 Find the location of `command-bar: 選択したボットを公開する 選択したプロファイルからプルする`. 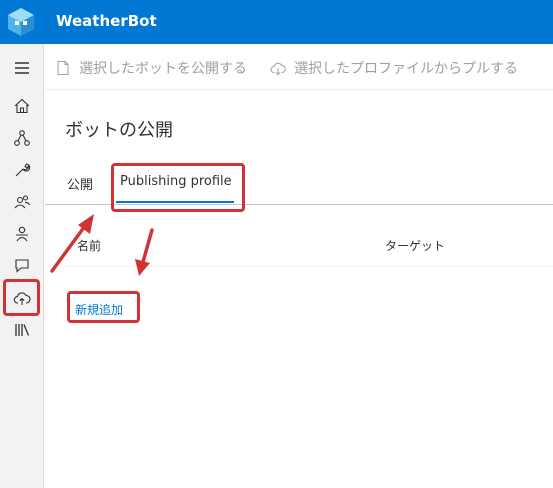

command-bar: 選択したボットを公開する 選択したプロファイルからプルする is located at coordinates (299, 67).